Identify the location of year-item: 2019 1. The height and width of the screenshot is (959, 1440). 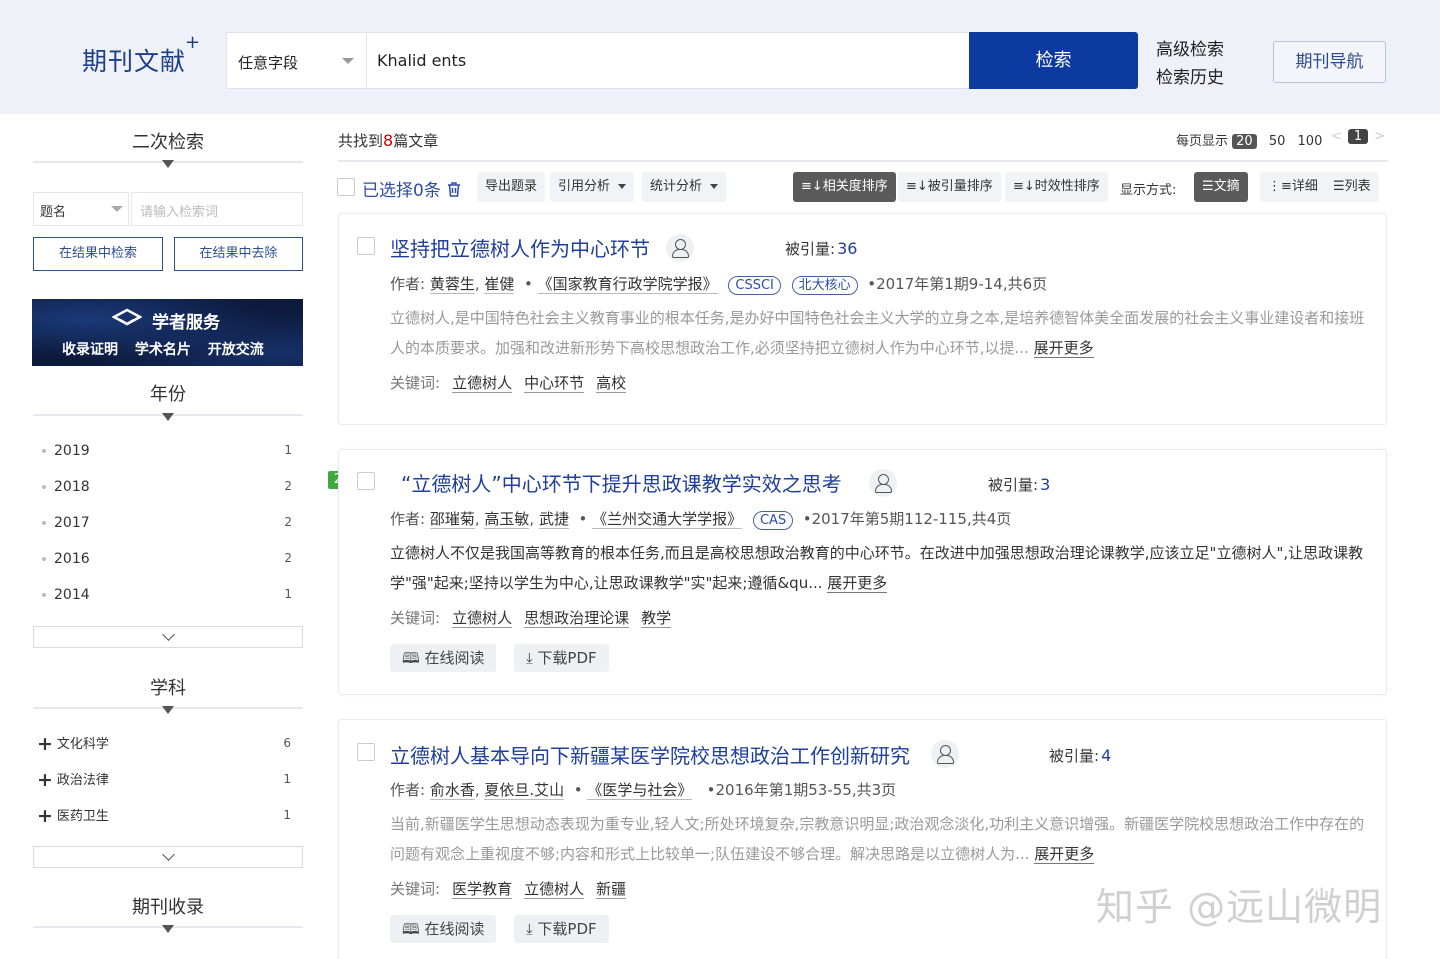
(167, 451).